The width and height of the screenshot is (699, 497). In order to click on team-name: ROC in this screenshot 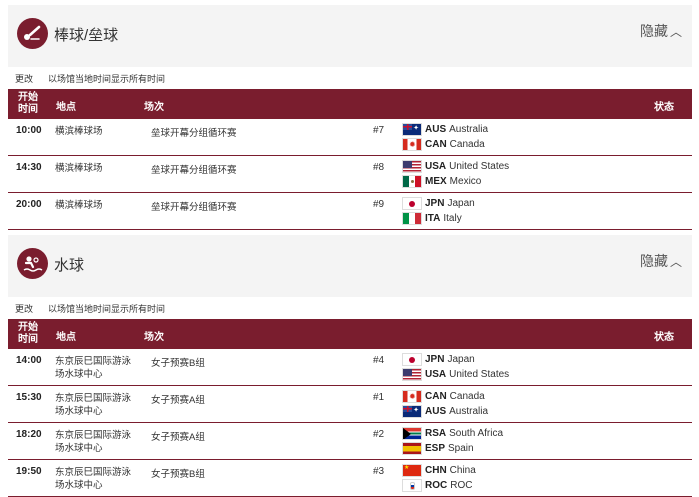, I will do `click(461, 485)`.